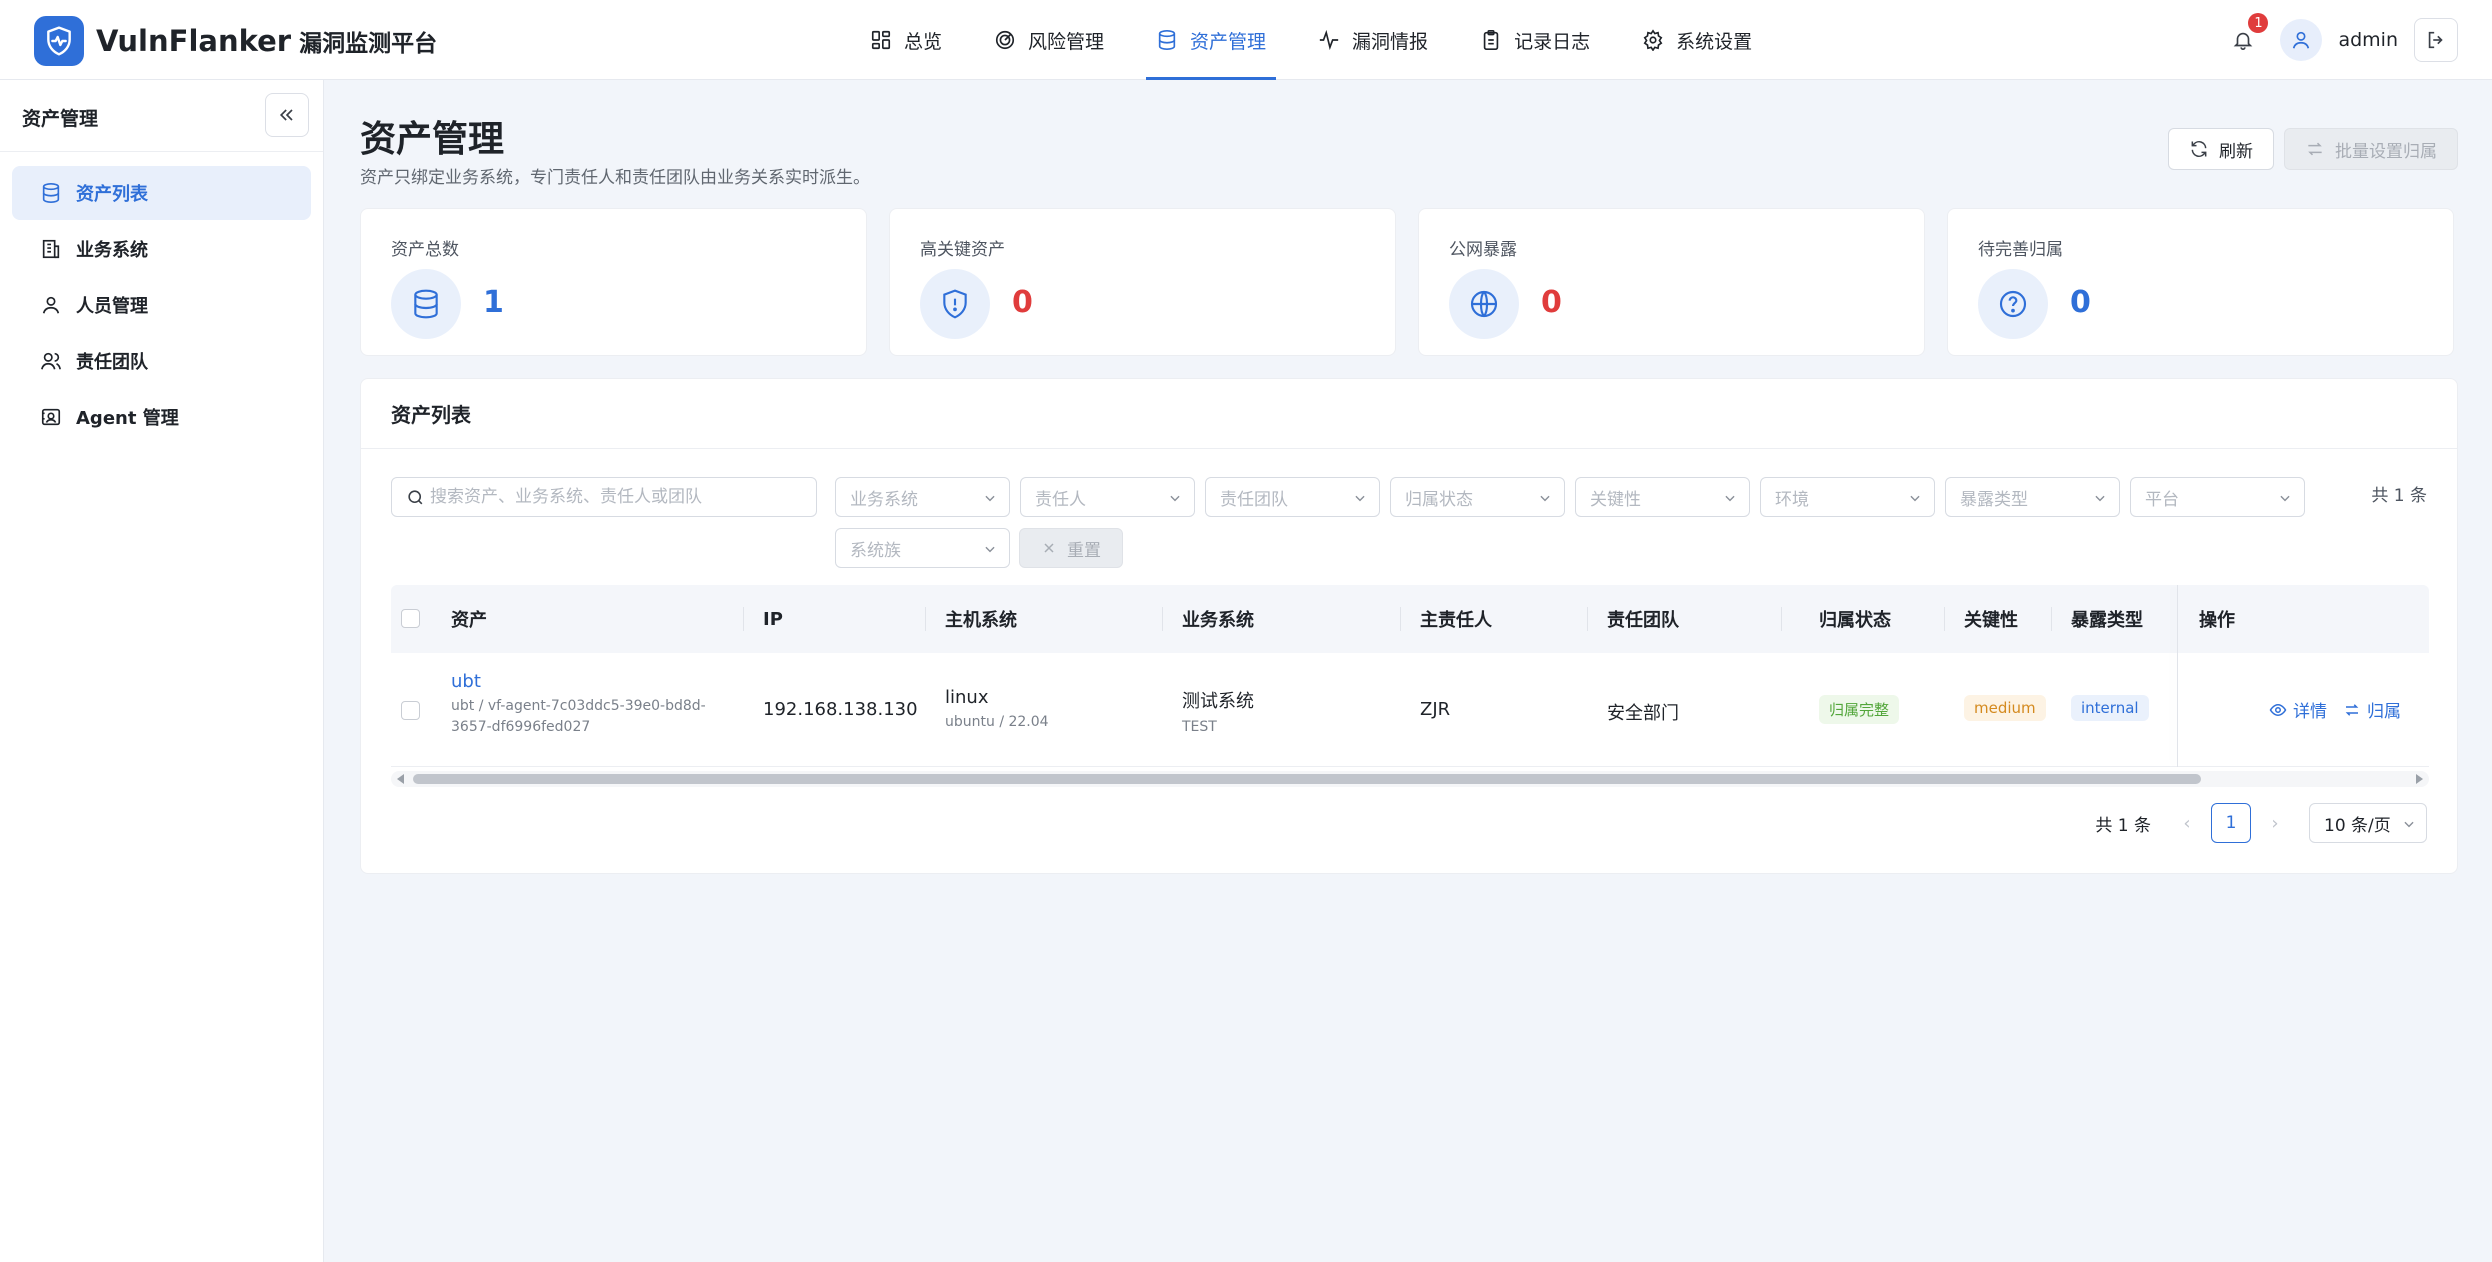 Image resolution: width=2492 pixels, height=1262 pixels. I want to click on nav-settings: 系统设置, so click(1697, 40).